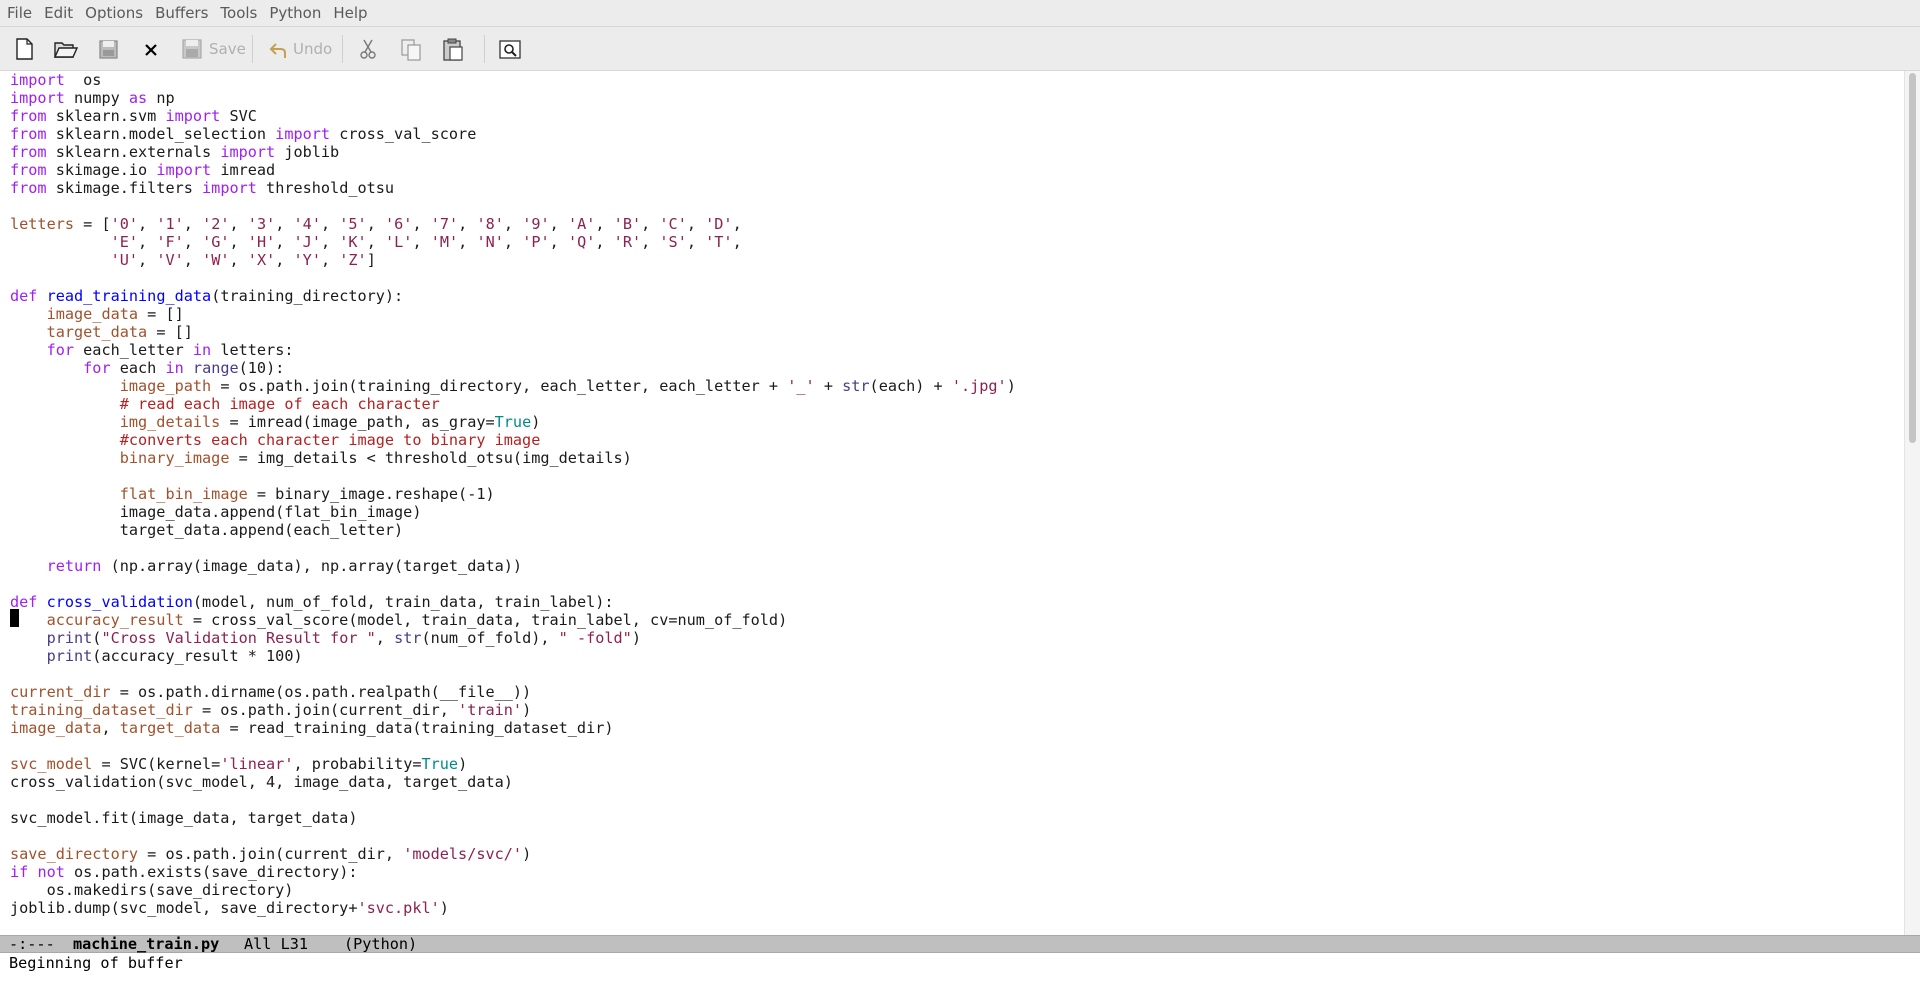 The width and height of the screenshot is (1920, 981). Describe the element at coordinates (216, 224) in the screenshot. I see `code-token: '2'` at that location.